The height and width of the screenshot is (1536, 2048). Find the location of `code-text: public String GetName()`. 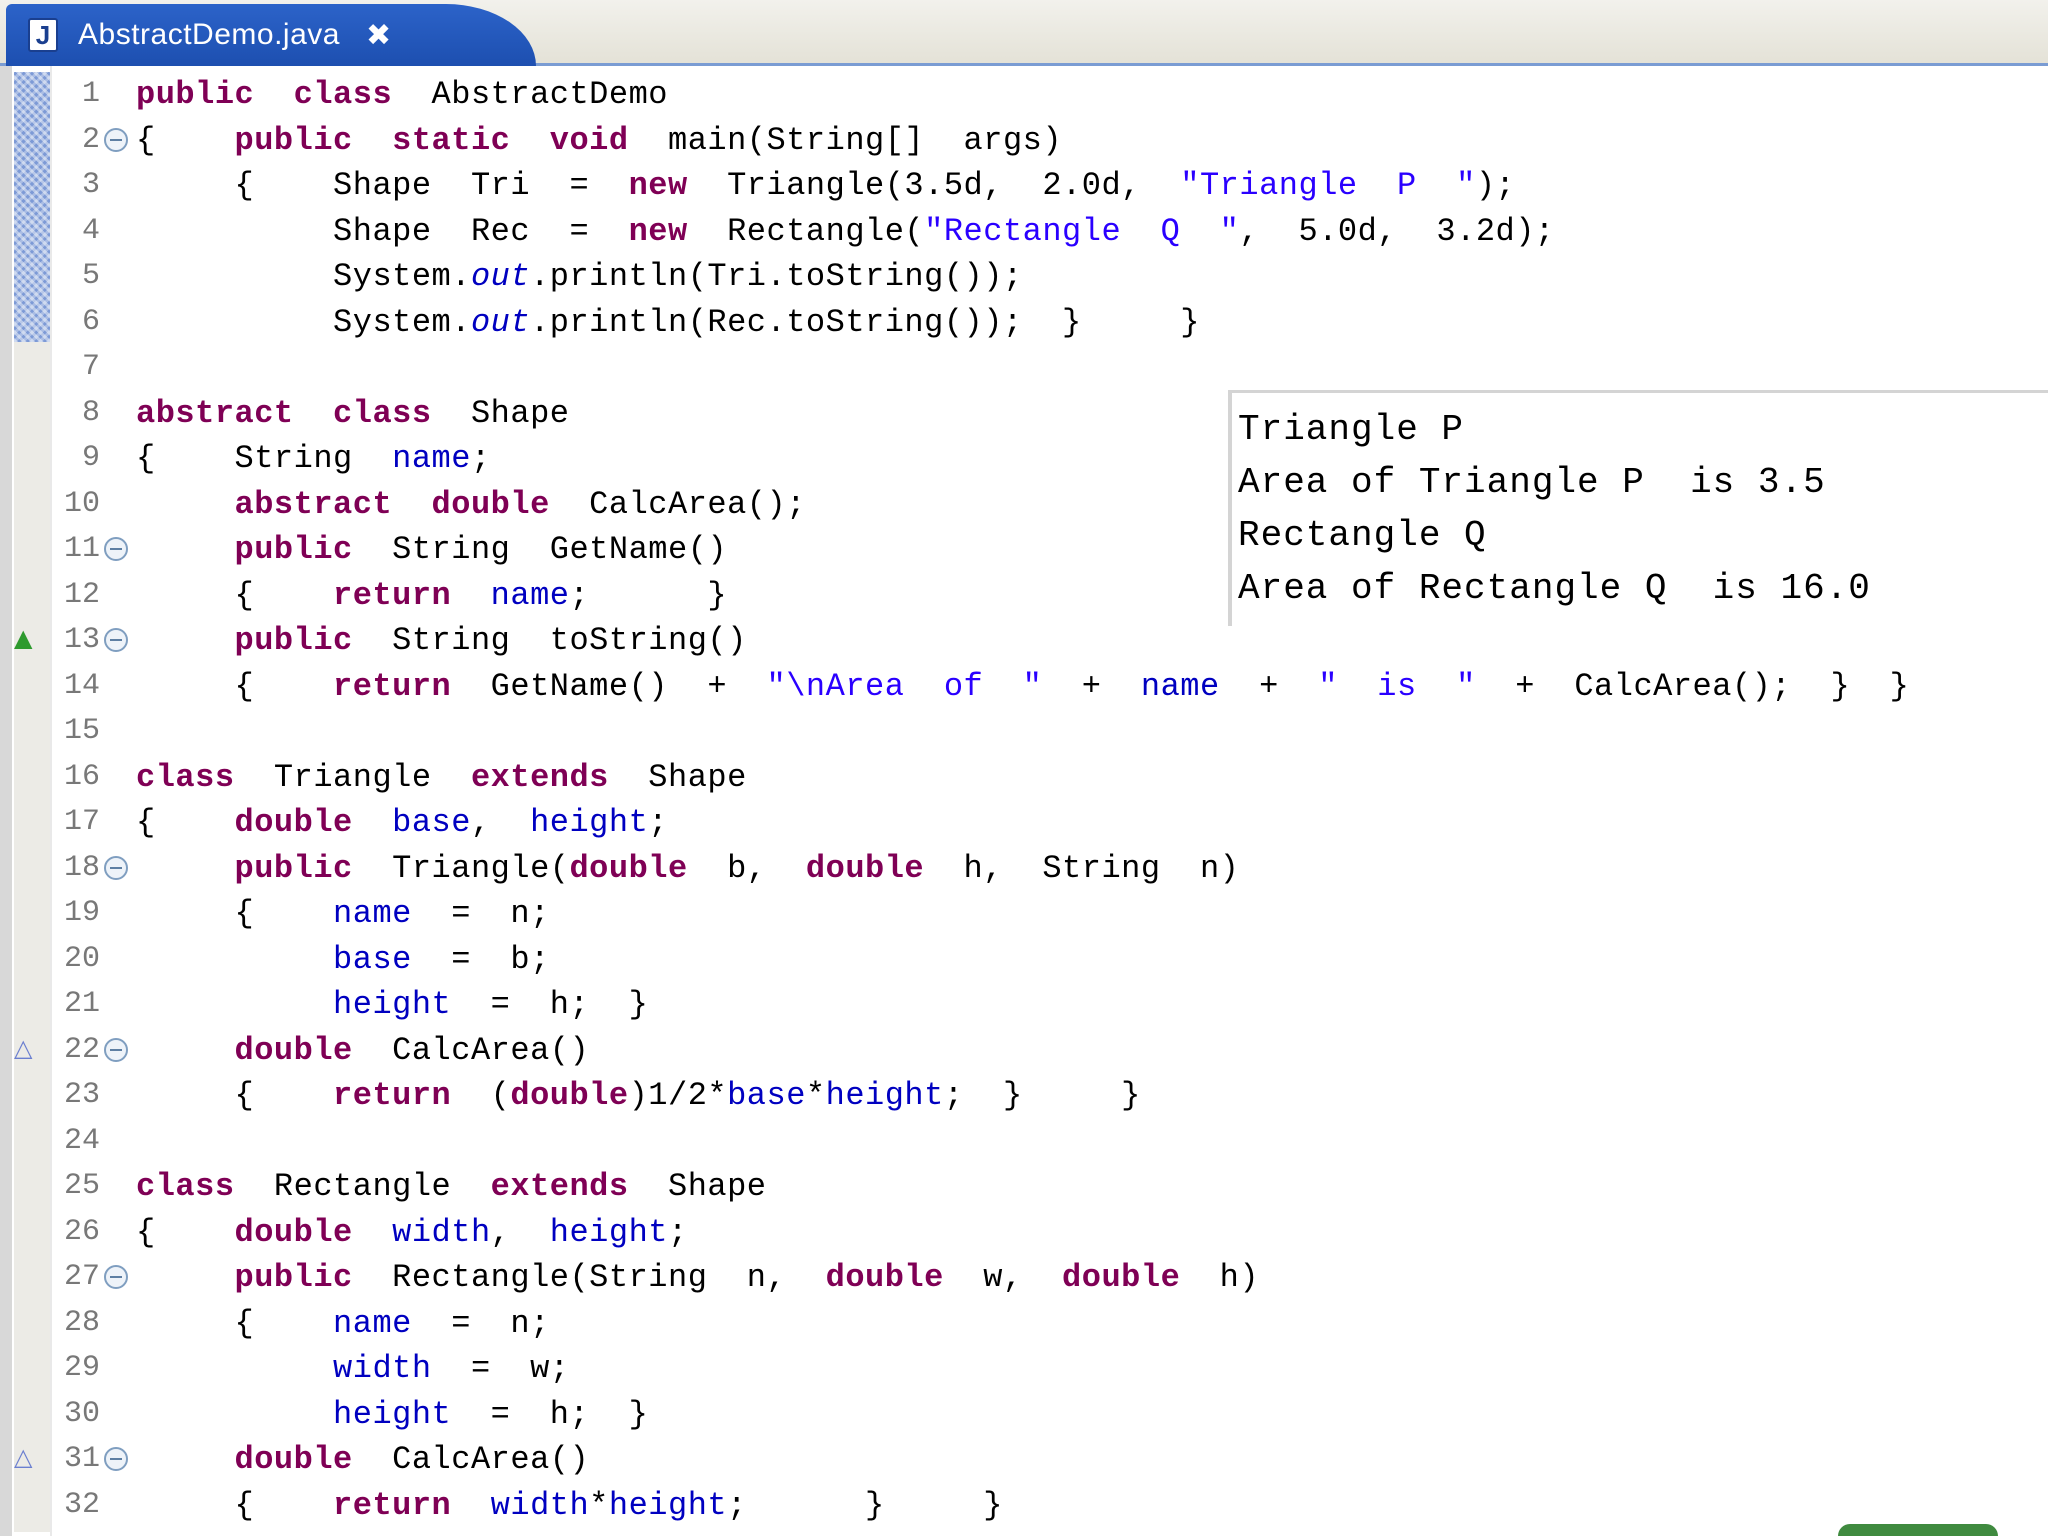

code-text: public String GetName() is located at coordinates (431, 550).